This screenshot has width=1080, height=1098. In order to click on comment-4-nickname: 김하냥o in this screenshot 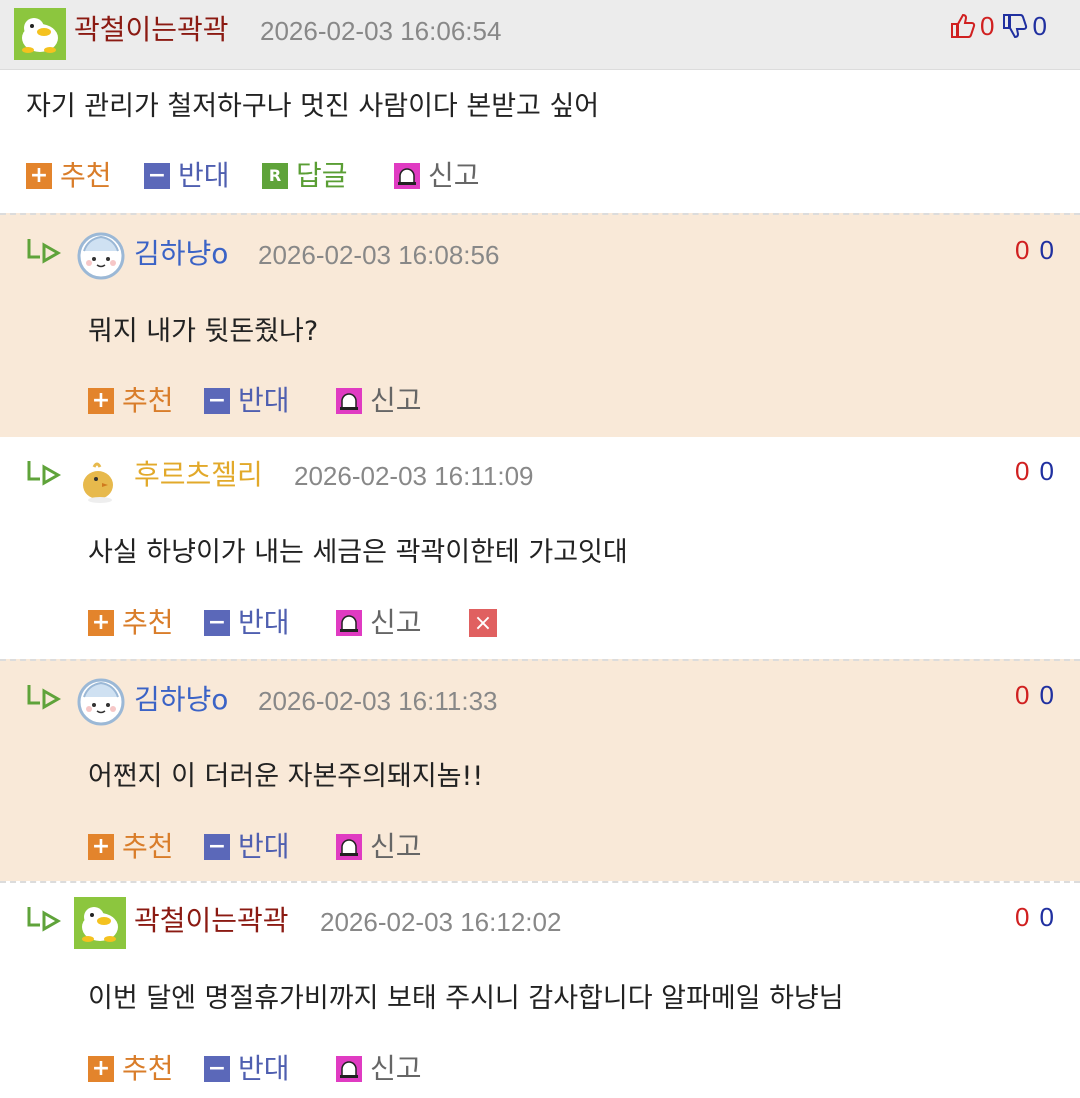, I will do `click(181, 700)`.